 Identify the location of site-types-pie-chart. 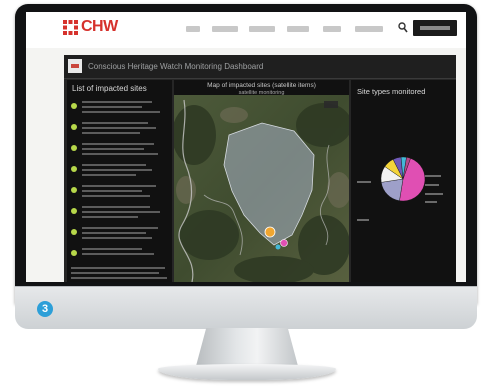
(403, 180).